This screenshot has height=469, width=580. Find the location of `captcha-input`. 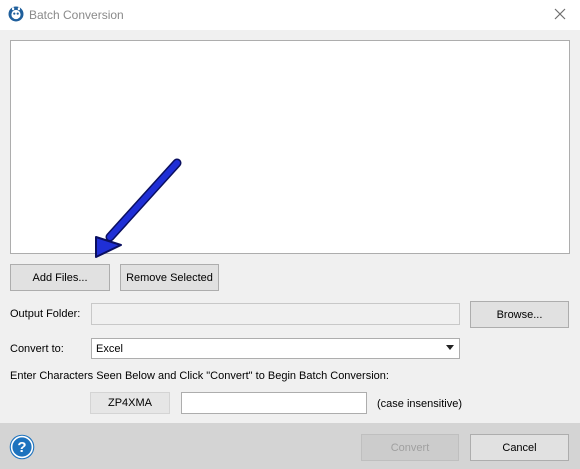

captcha-input is located at coordinates (274, 403).